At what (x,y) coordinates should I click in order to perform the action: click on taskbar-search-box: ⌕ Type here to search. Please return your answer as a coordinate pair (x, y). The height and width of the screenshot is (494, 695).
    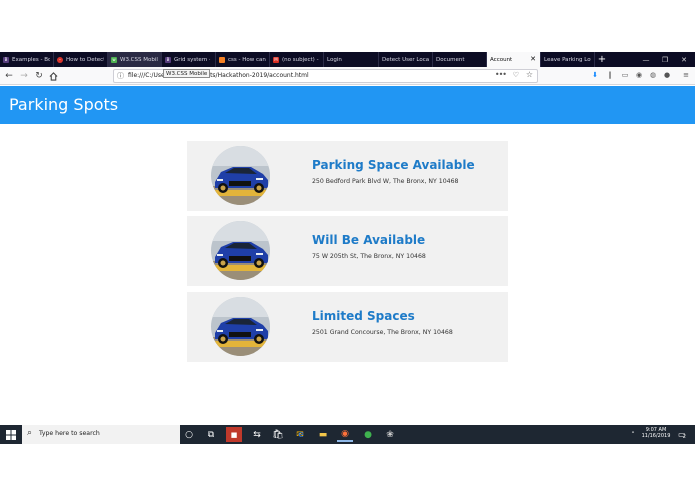
    Looking at the image, I should click on (101, 434).